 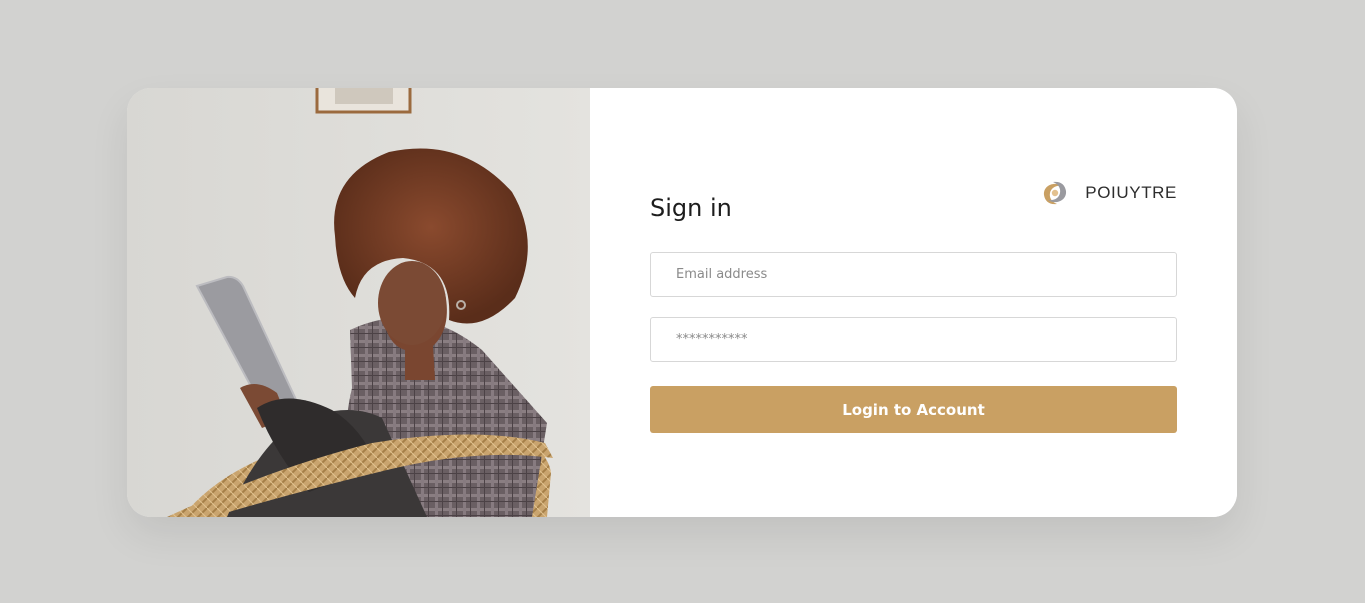 I want to click on email-input, so click(x=913, y=274).